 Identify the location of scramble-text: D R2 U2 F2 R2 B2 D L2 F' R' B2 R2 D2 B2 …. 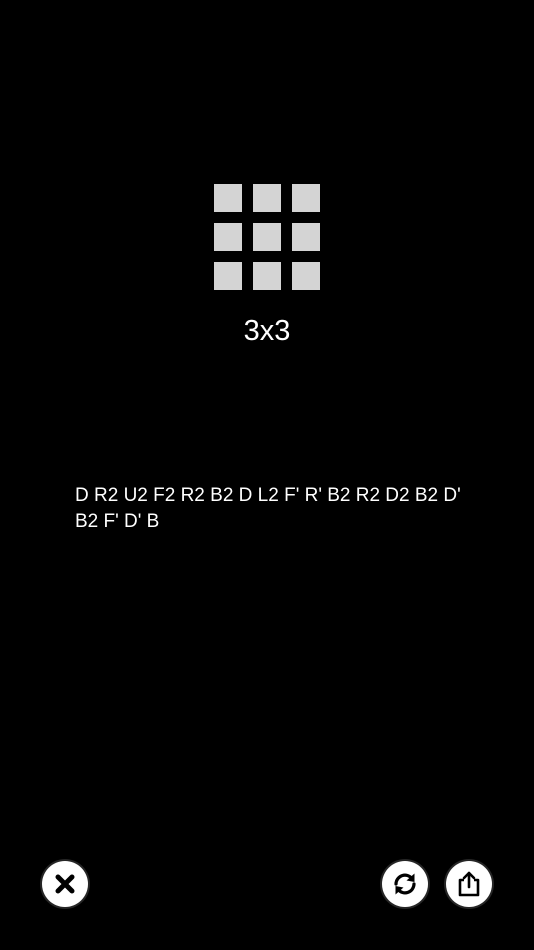
(268, 508).